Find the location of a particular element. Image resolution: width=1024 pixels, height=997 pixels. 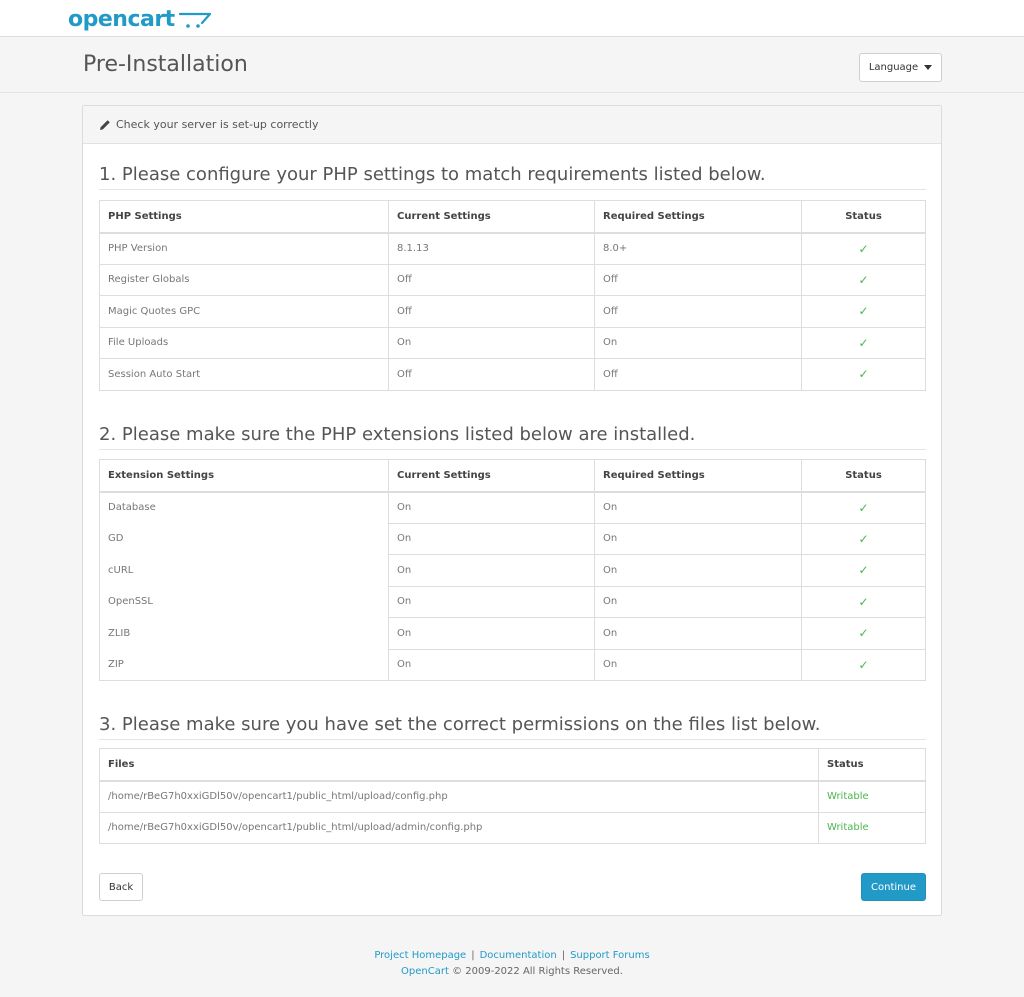

table-row: PHP Version 8.1.13 8.0+ ✓ is located at coordinates (512, 248).